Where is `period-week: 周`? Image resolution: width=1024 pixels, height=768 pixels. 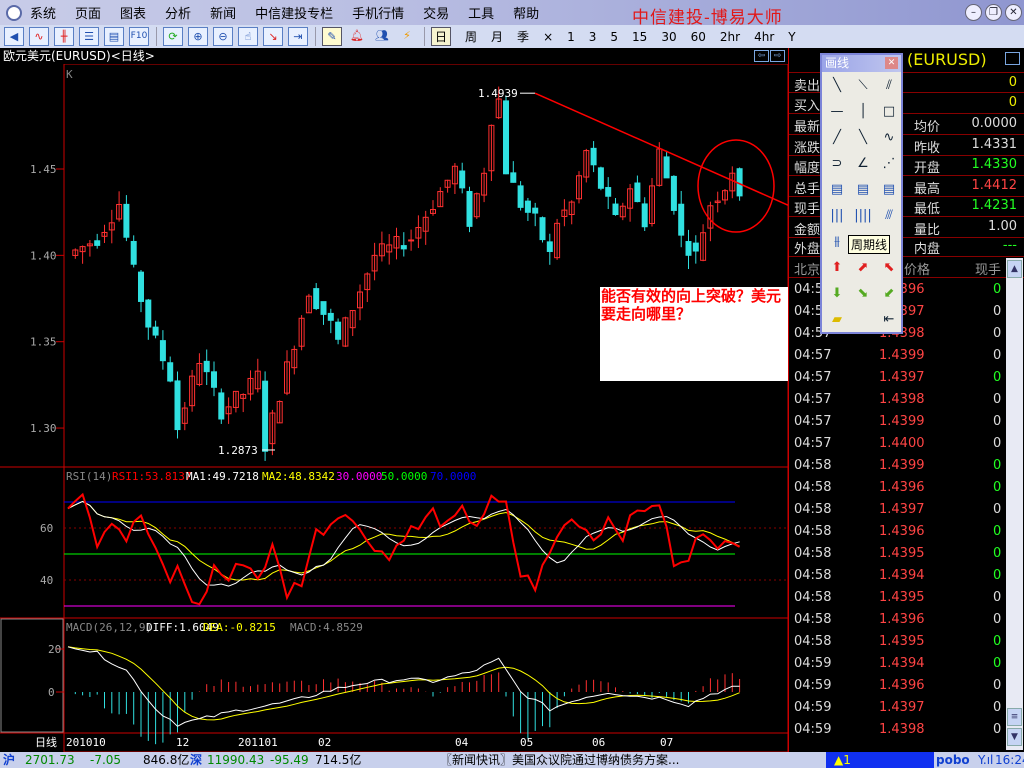 period-week: 周 is located at coordinates (471, 36).